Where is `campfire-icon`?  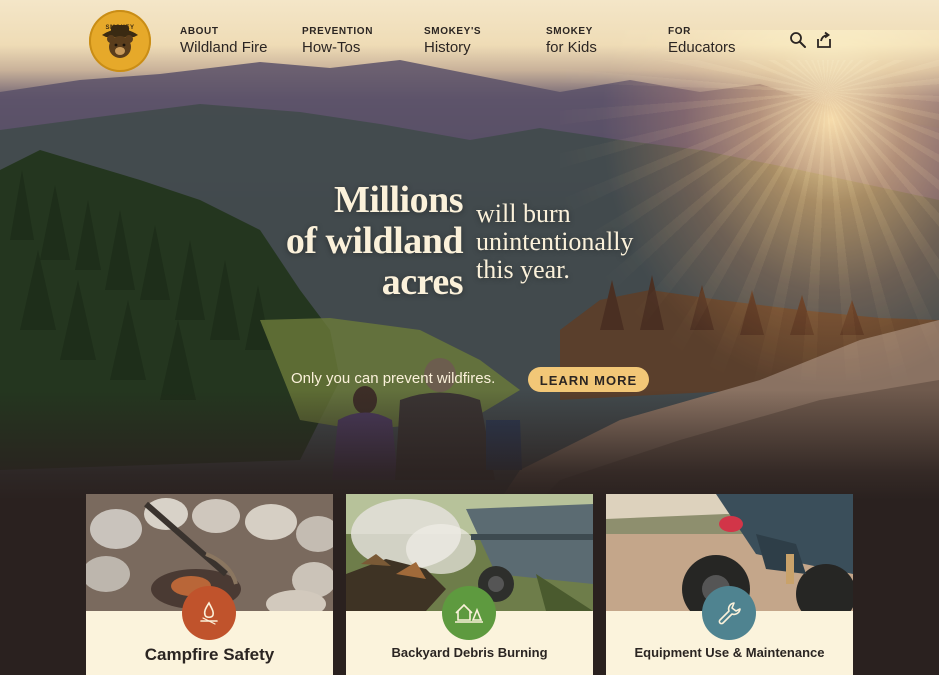 campfire-icon is located at coordinates (209, 613).